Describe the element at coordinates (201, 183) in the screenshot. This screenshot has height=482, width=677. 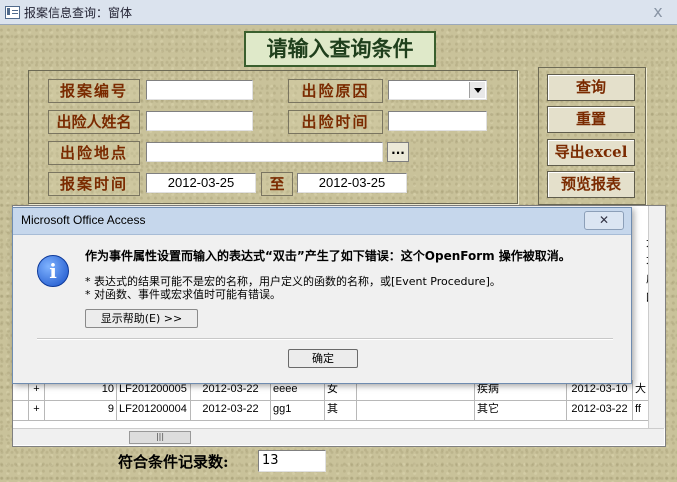
I see `date-from-input: 2012-03-25` at that location.